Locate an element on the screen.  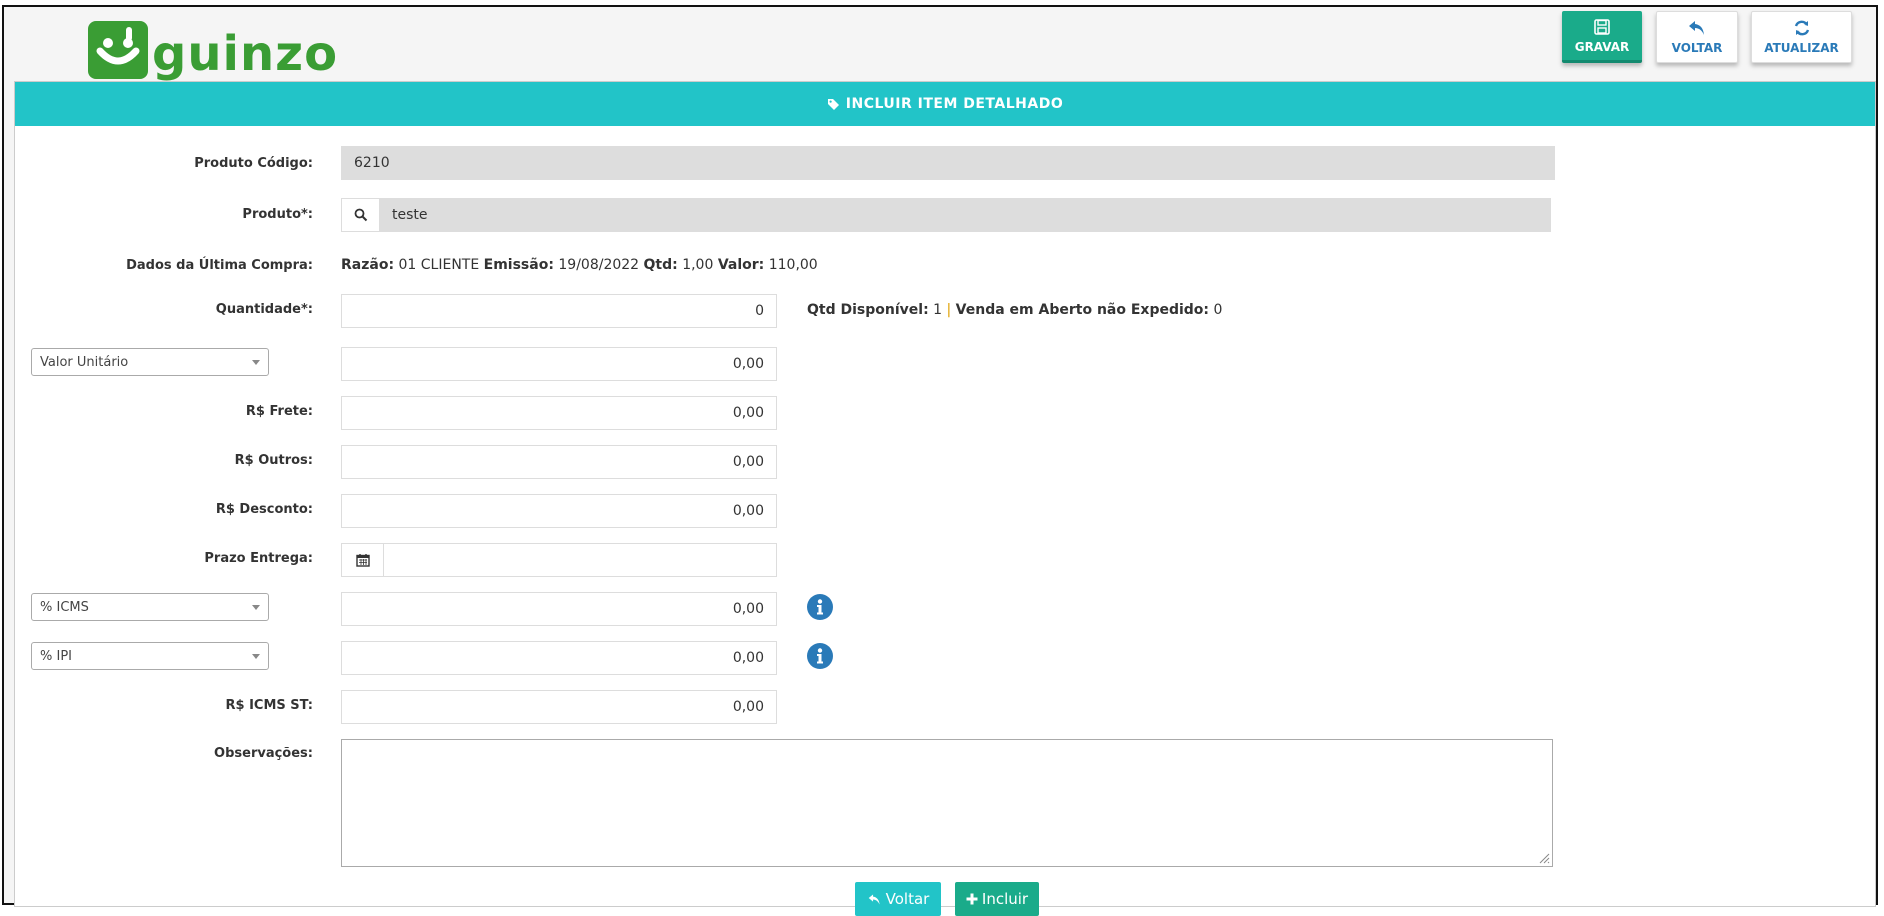
valor-unitario-value: 0,00 is located at coordinates (748, 364).